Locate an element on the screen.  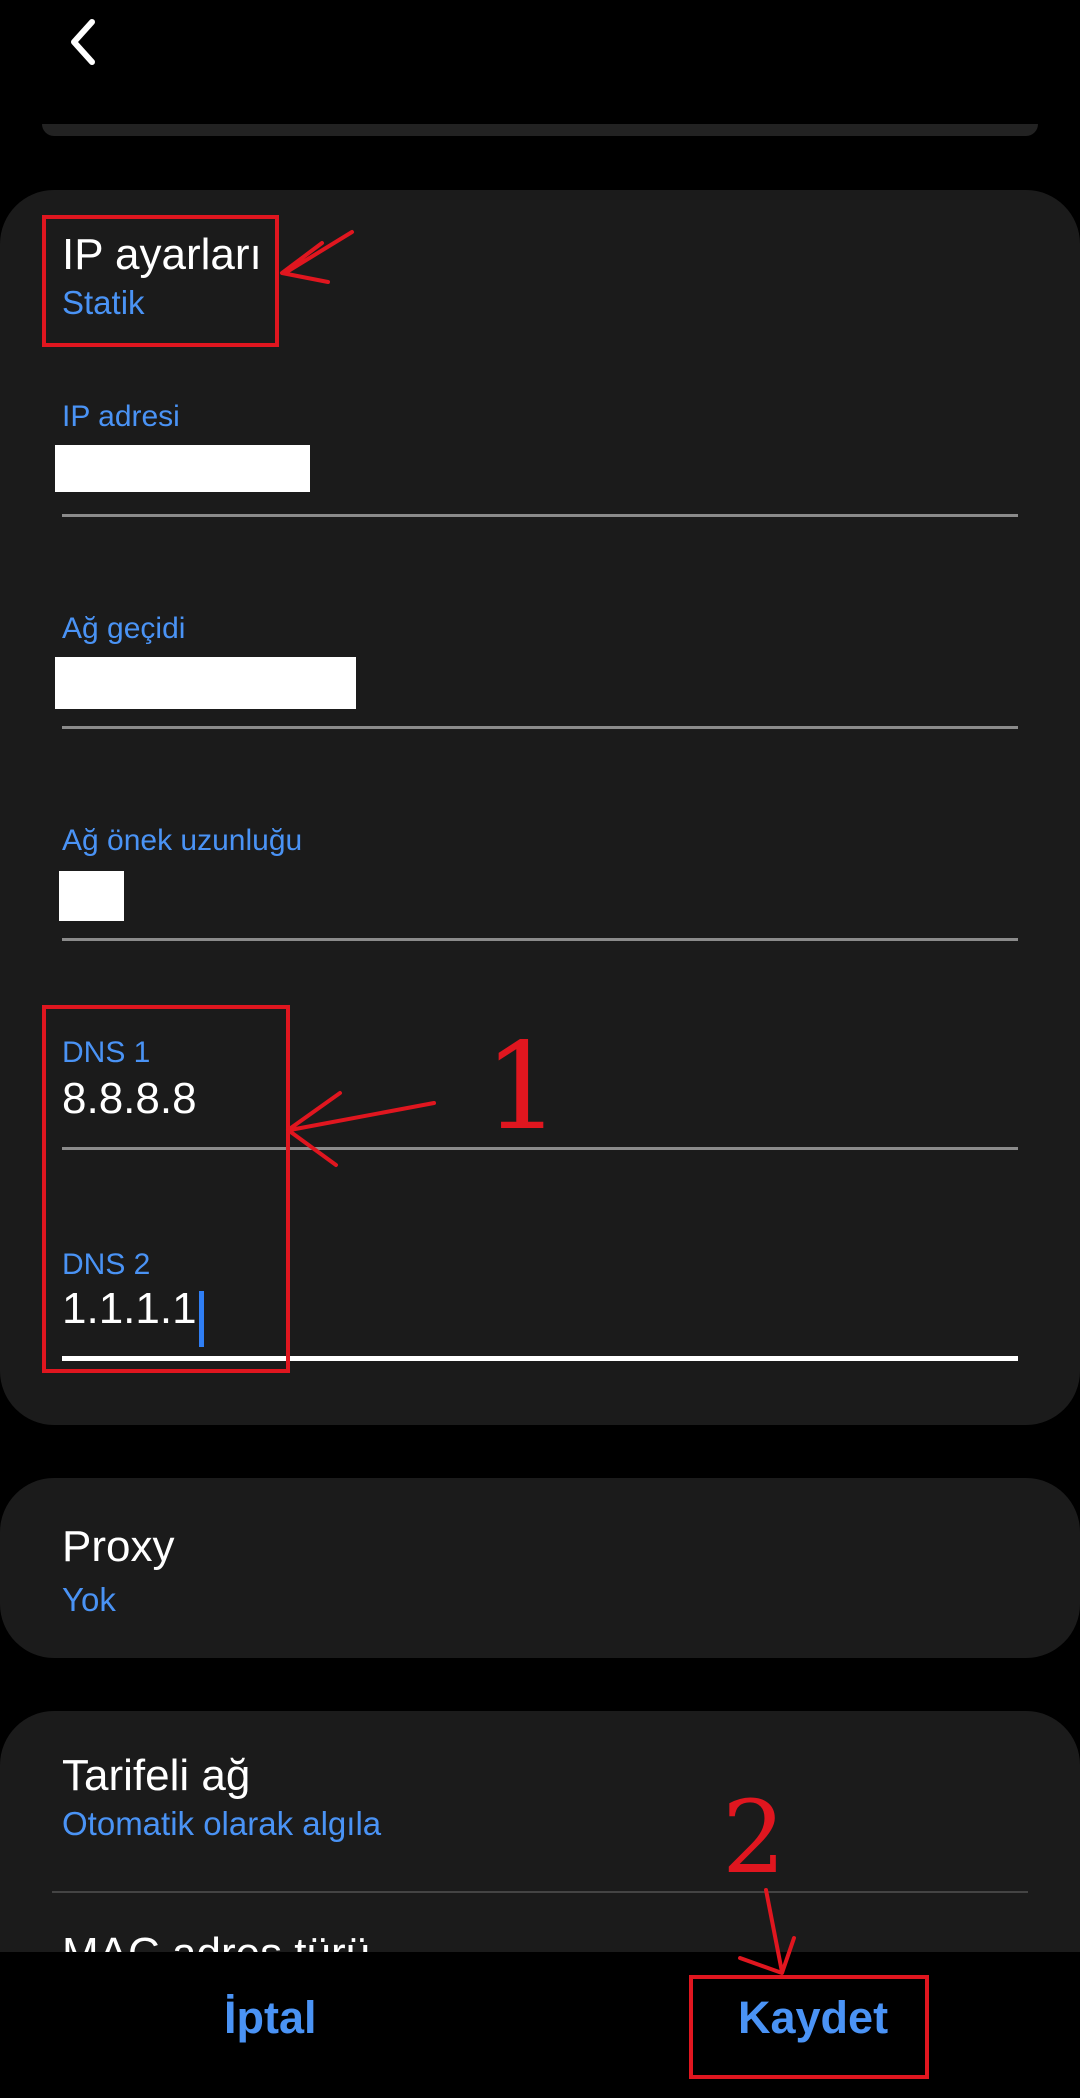
annotation-arrow-ip-settings is located at coordinates (317, 257).